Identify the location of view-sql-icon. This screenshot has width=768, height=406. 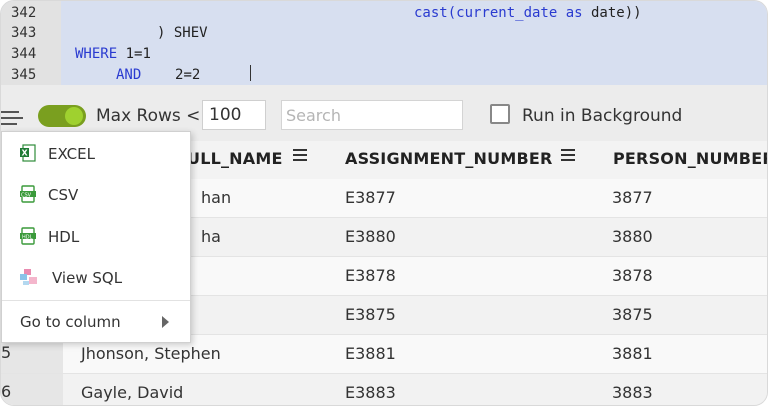
(28, 277).